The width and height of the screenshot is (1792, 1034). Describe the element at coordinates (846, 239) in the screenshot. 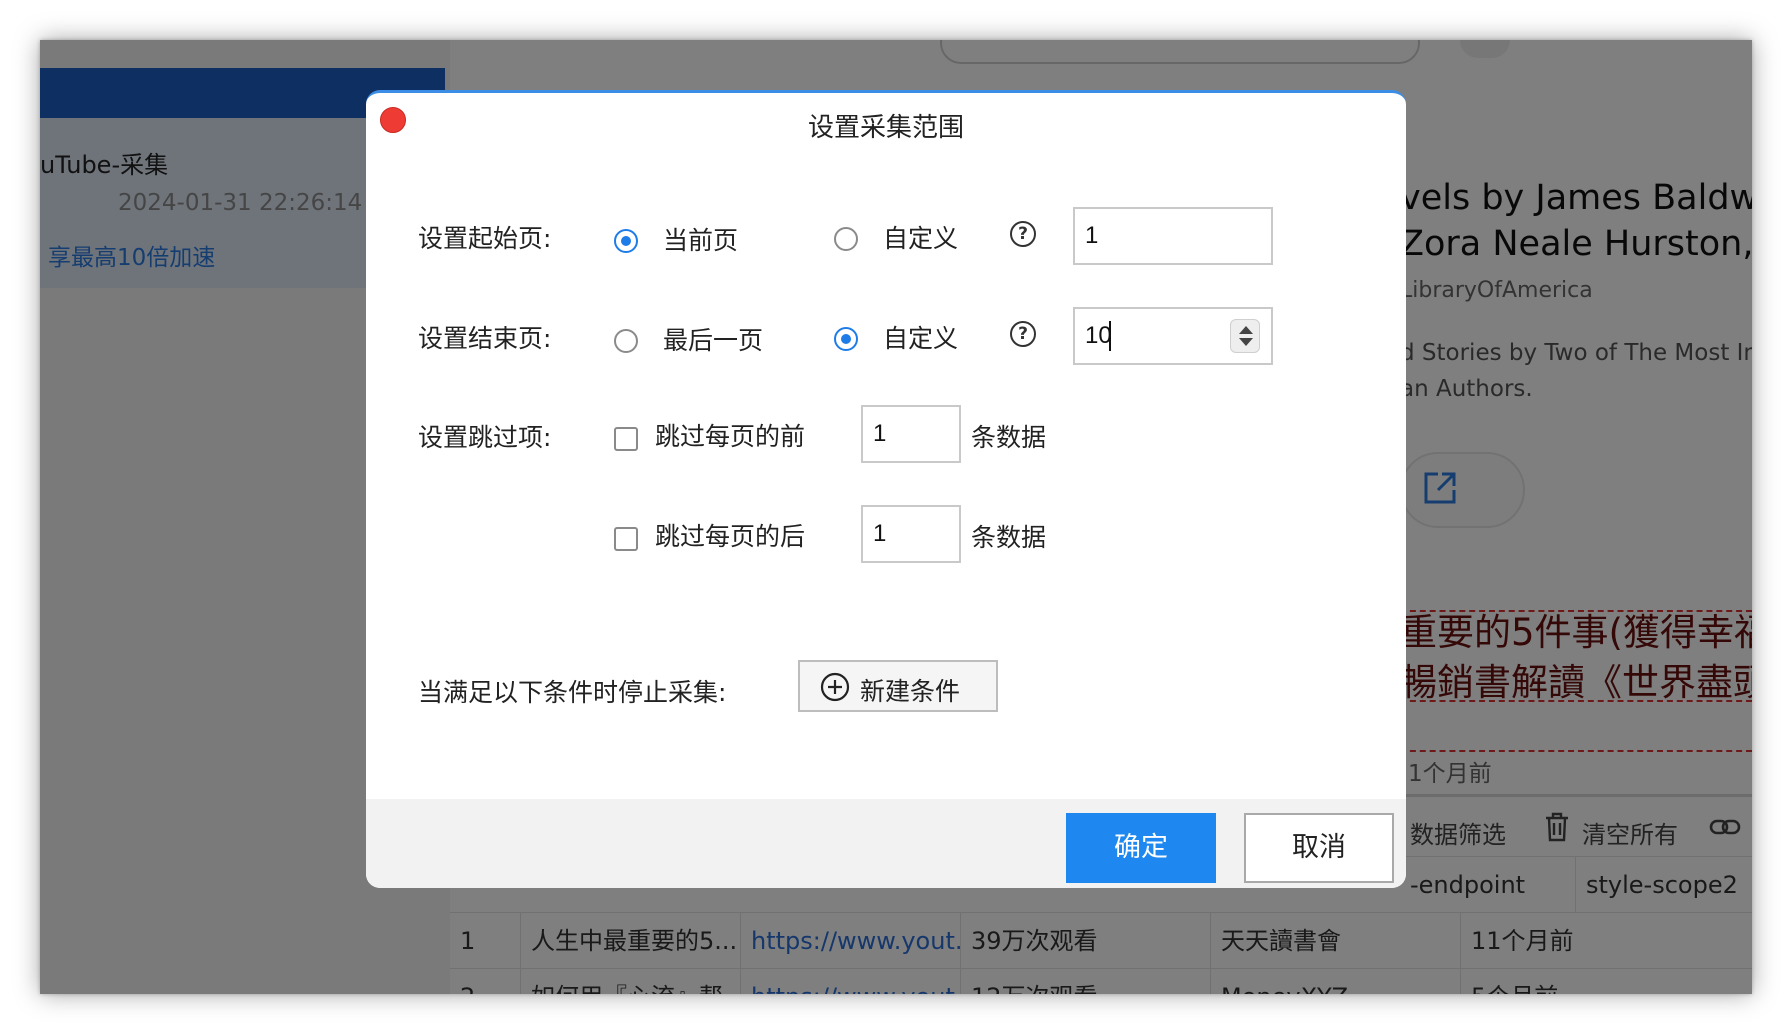

I see `start-custom-radio` at that location.